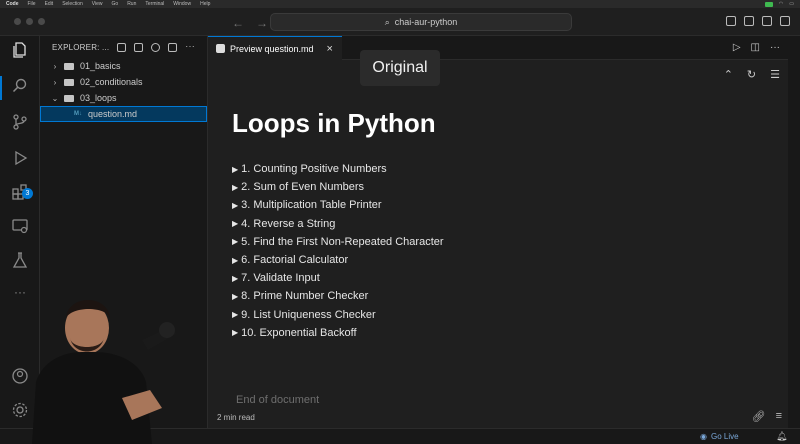 This screenshot has width=800, height=444. Describe the element at coordinates (17, 21) in the screenshot. I see `close-window-button` at that location.